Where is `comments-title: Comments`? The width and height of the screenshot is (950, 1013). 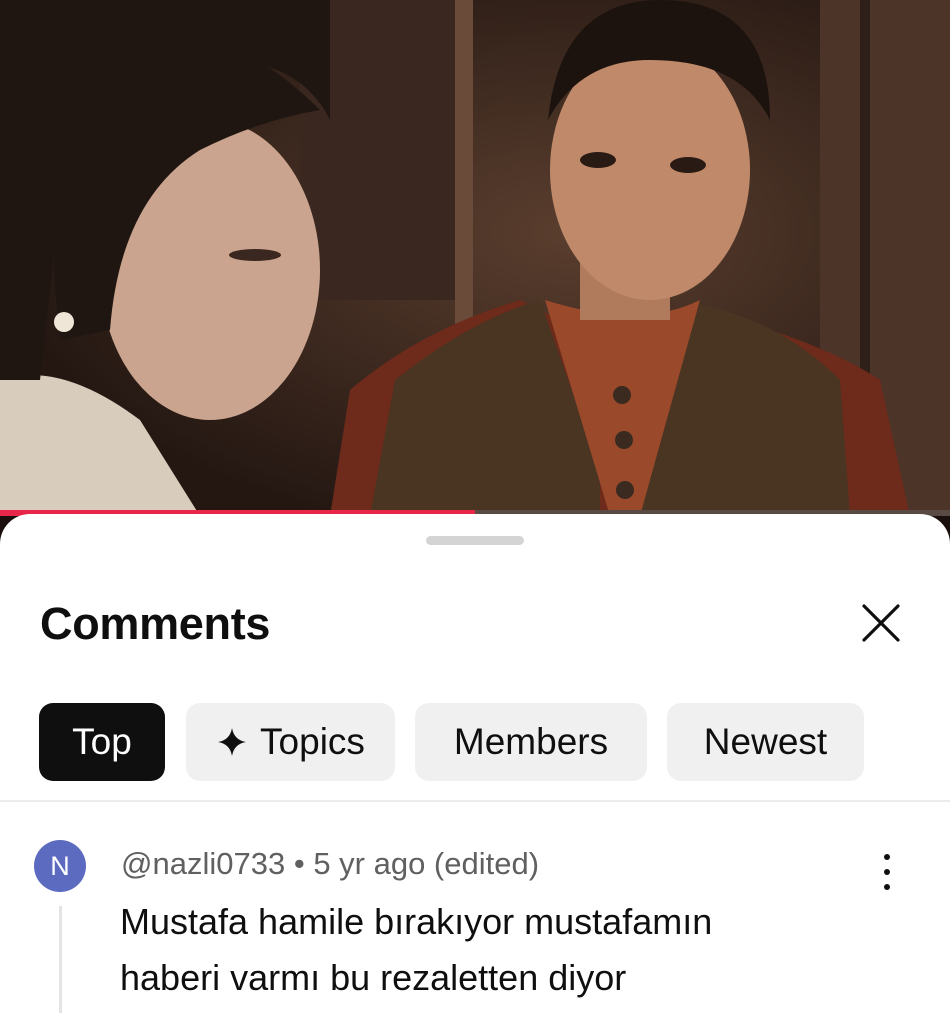
comments-title: Comments is located at coordinates (155, 623).